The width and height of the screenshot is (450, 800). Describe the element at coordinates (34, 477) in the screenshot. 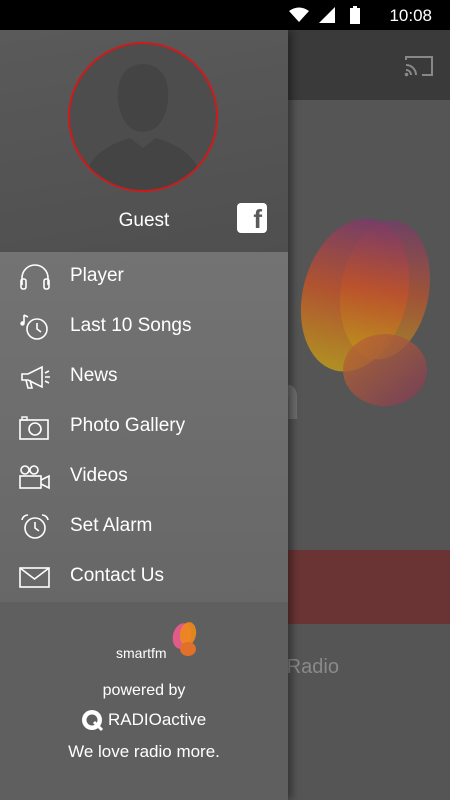

I see `video-camera-icon` at that location.